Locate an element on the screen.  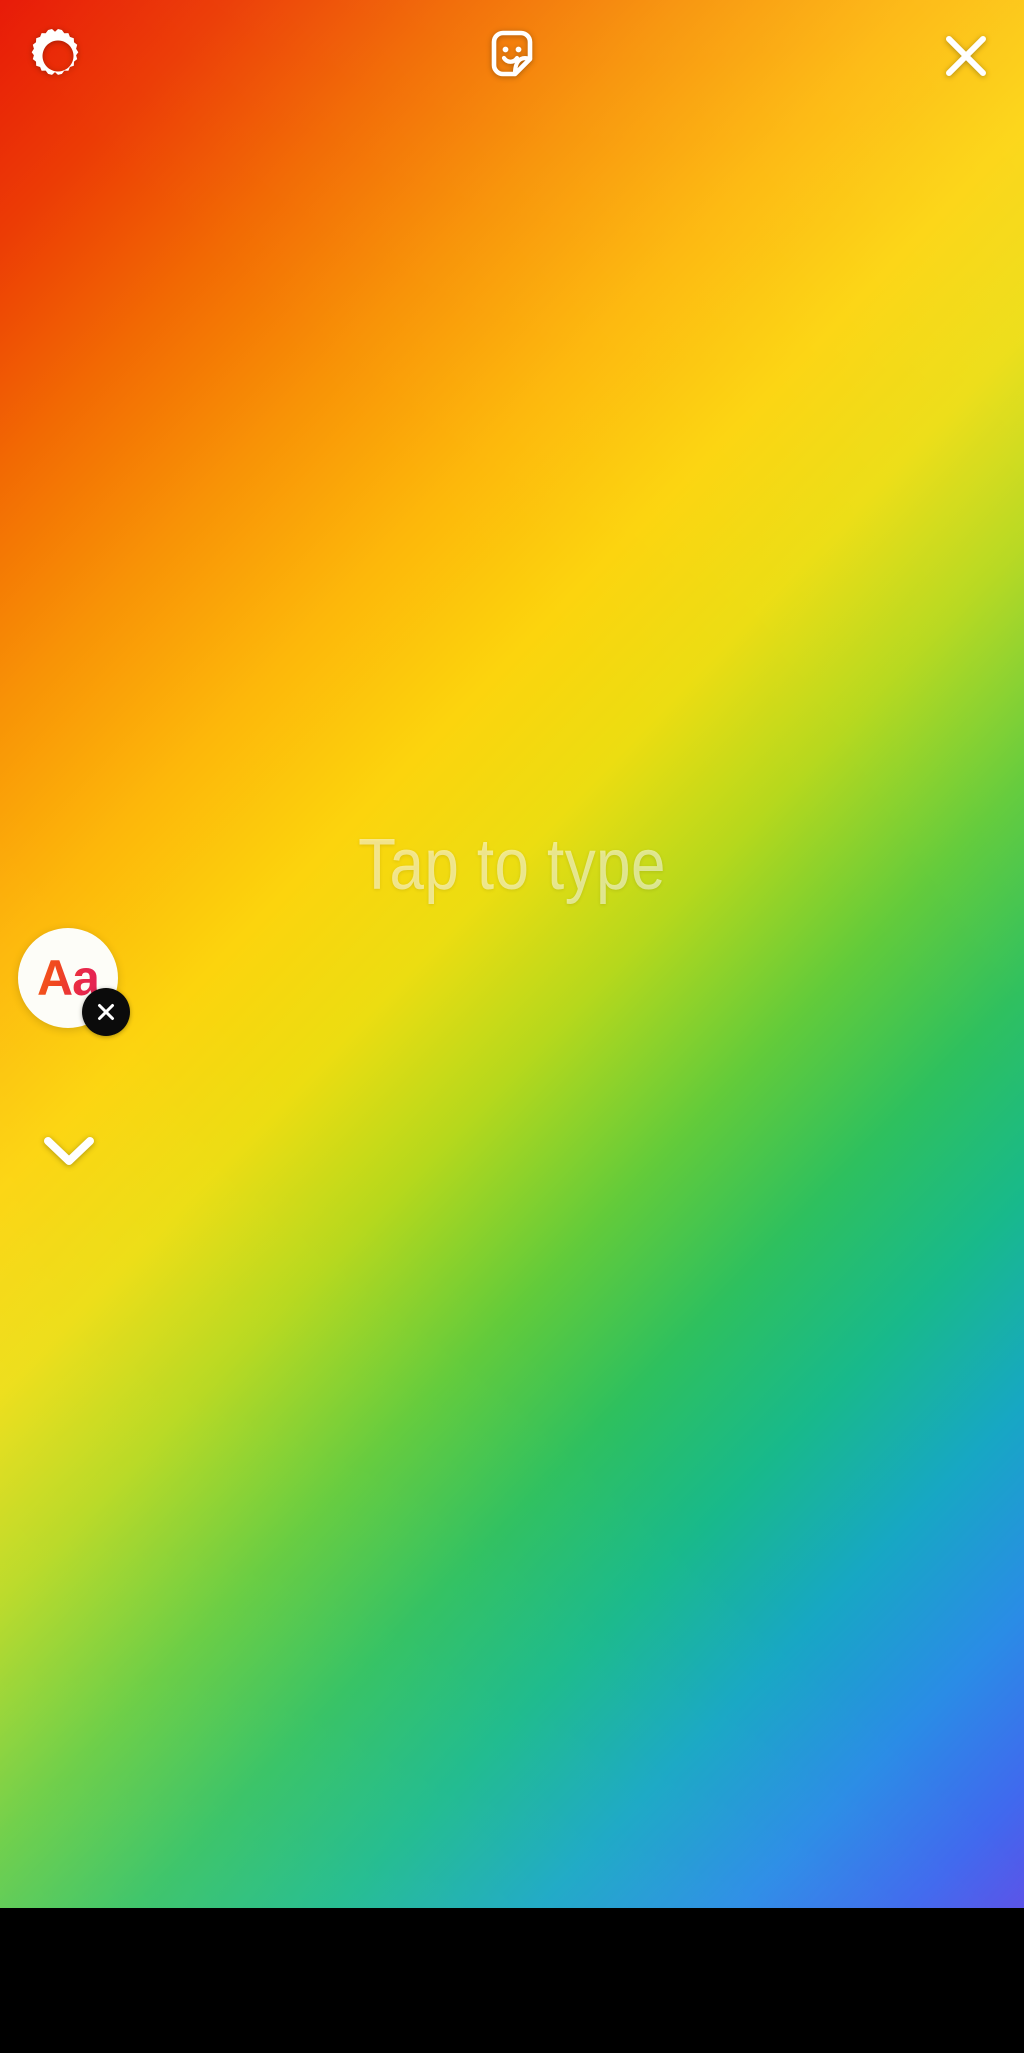
tap-to-type-placeholder: Tap to type is located at coordinates (512, 865).